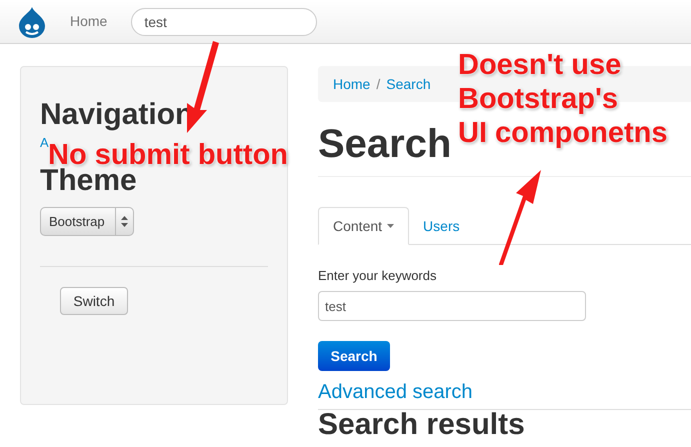 The width and height of the screenshot is (691, 447). Describe the element at coordinates (563, 133) in the screenshot. I see `annotation-text: UI componetns` at that location.